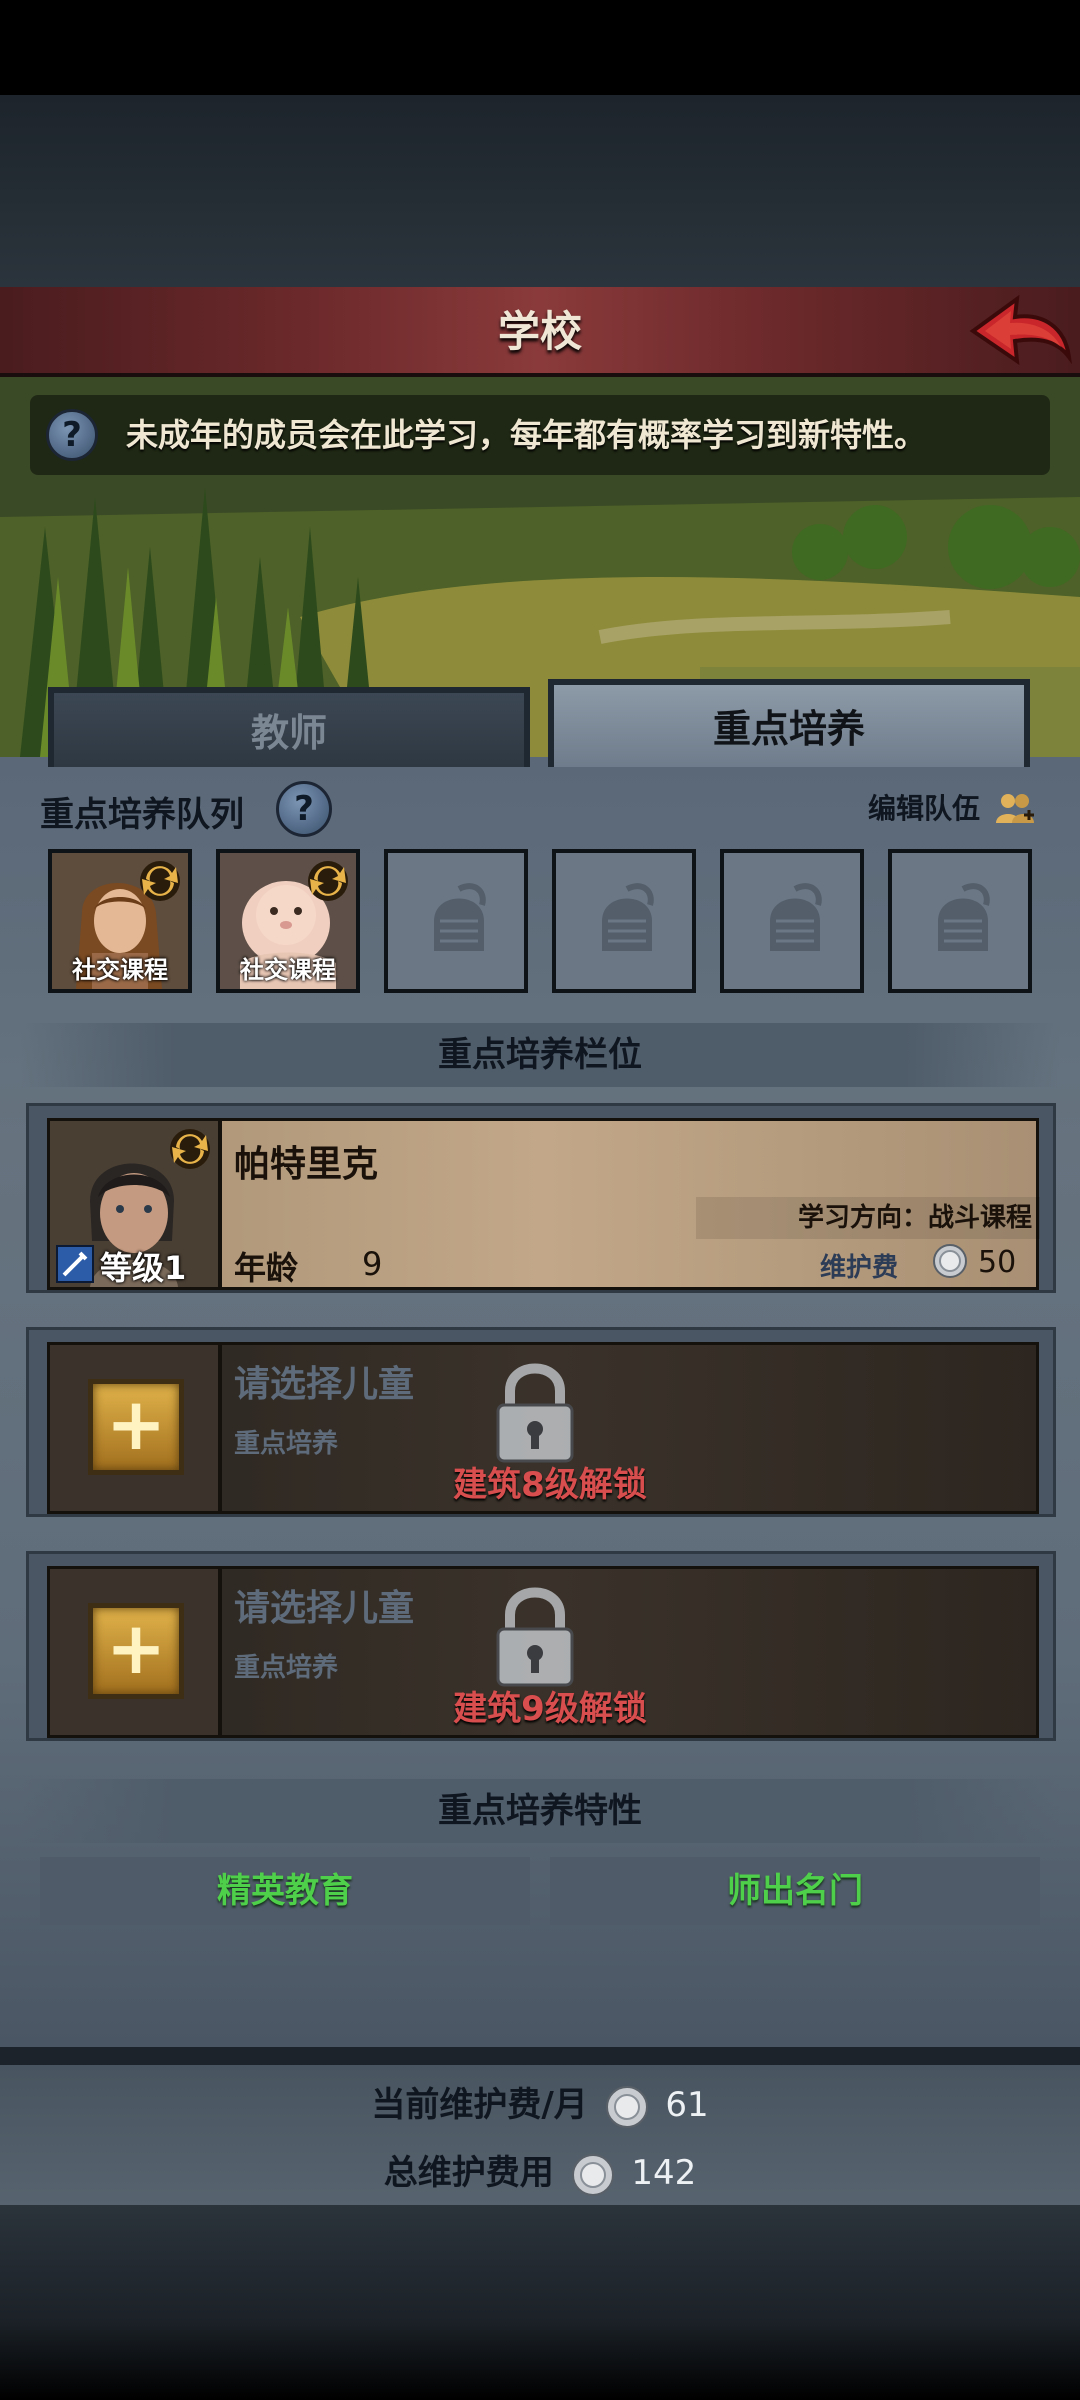 This screenshot has width=1080, height=2400. What do you see at coordinates (540, 2056) in the screenshot?
I see `footer-divider` at bounding box center [540, 2056].